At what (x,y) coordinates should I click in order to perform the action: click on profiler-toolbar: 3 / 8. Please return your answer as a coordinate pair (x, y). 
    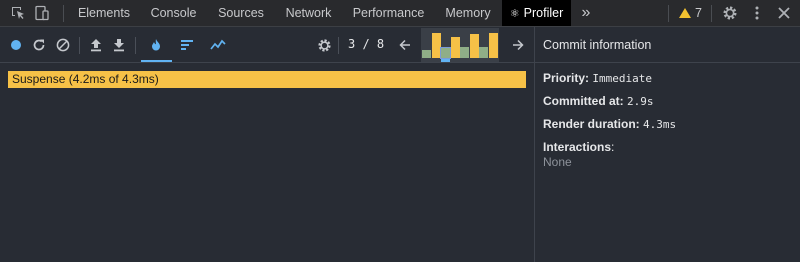
    Looking at the image, I should click on (267, 45).